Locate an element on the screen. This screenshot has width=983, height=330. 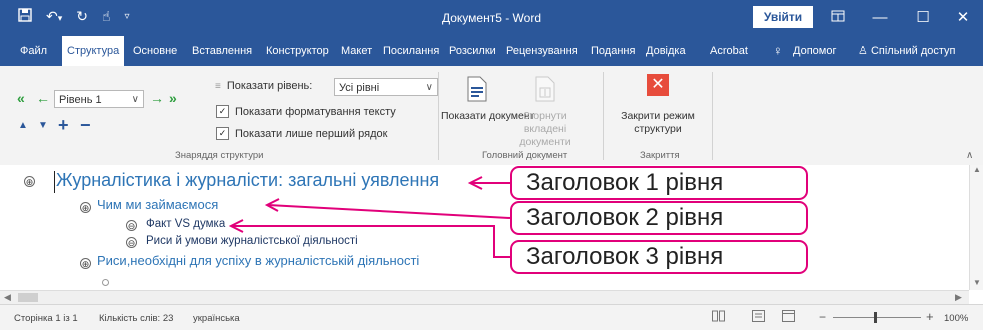
show-level-value: Усі рівні is located at coordinates (359, 88).